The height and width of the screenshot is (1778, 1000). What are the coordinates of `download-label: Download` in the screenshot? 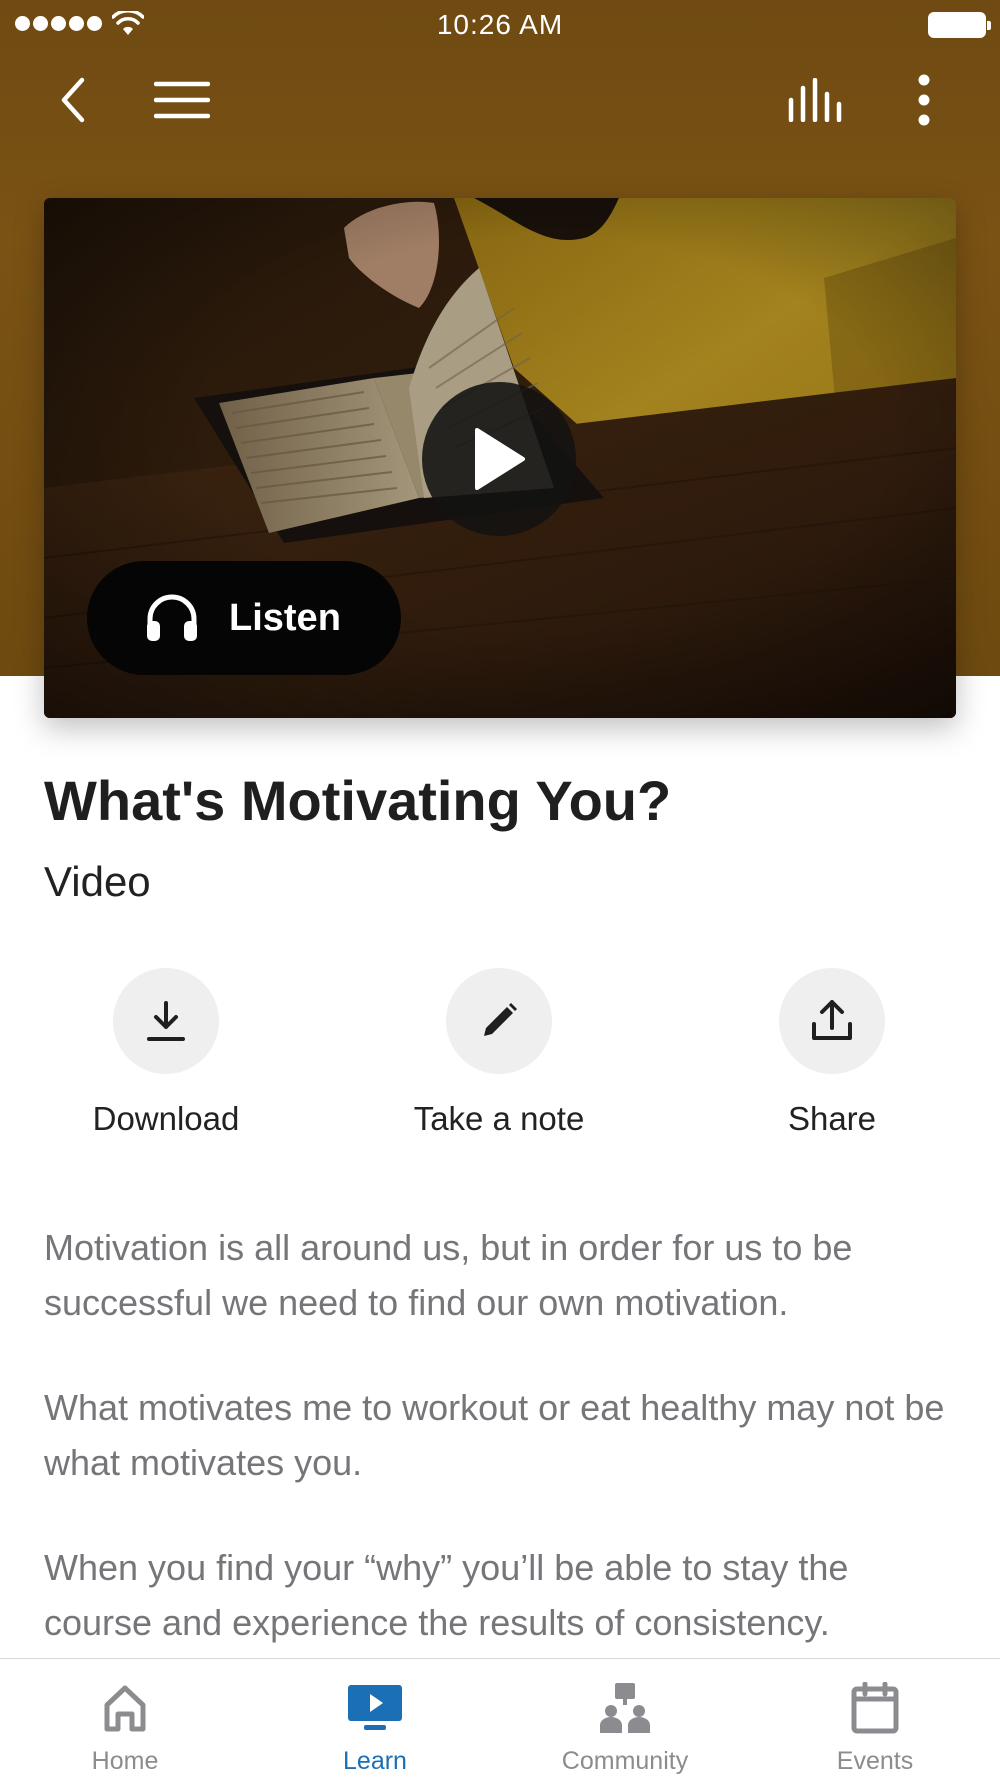 It's located at (166, 1118).